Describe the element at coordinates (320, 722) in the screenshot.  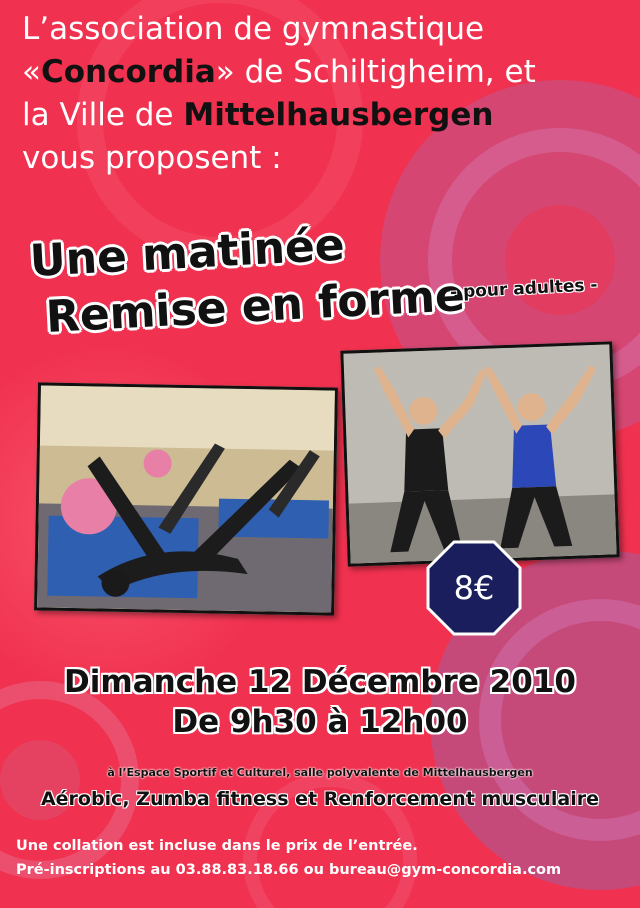
I see `event-hours: De 9h30 à 12h00` at that location.